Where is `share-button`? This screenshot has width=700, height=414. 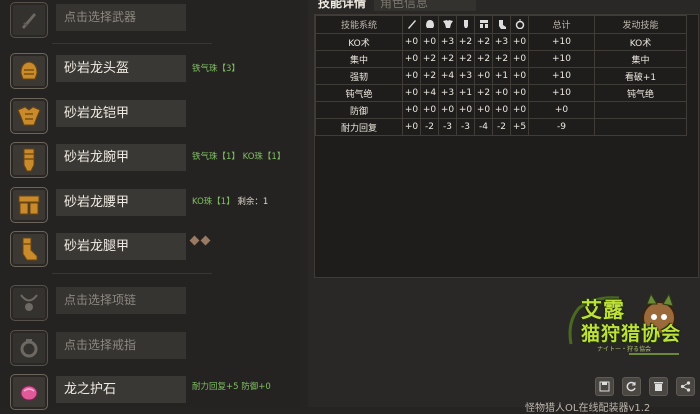 share-button is located at coordinates (685, 386).